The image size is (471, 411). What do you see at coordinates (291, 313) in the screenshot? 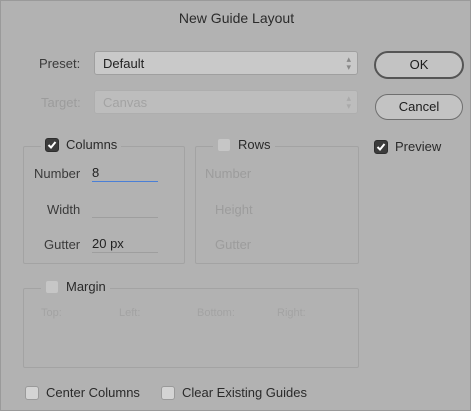
I see `margin-right-label: Right:` at bounding box center [291, 313].